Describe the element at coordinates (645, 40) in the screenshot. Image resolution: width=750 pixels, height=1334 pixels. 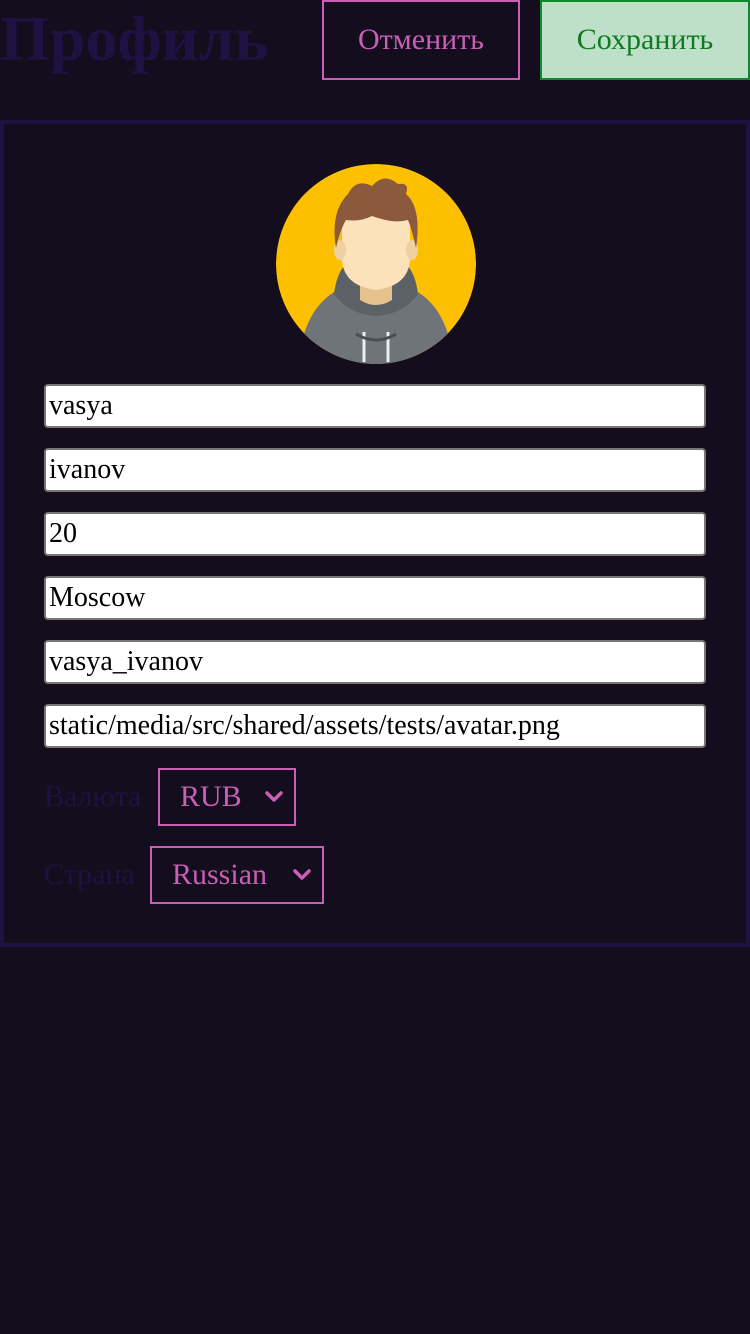
I see `save-button: Сохранить` at that location.